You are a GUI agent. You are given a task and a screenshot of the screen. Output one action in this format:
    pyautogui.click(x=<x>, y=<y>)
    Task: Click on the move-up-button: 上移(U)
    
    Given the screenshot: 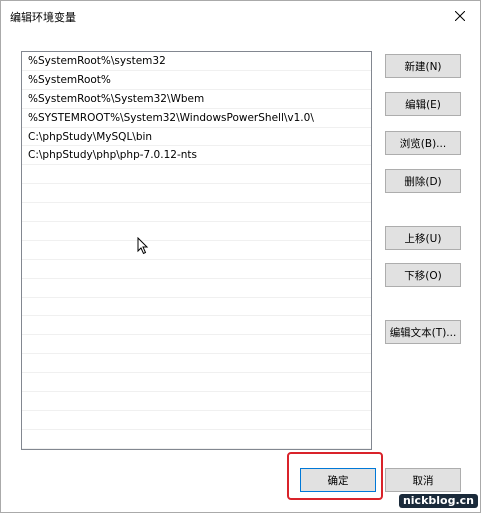 What is the action you would take?
    pyautogui.click(x=423, y=238)
    